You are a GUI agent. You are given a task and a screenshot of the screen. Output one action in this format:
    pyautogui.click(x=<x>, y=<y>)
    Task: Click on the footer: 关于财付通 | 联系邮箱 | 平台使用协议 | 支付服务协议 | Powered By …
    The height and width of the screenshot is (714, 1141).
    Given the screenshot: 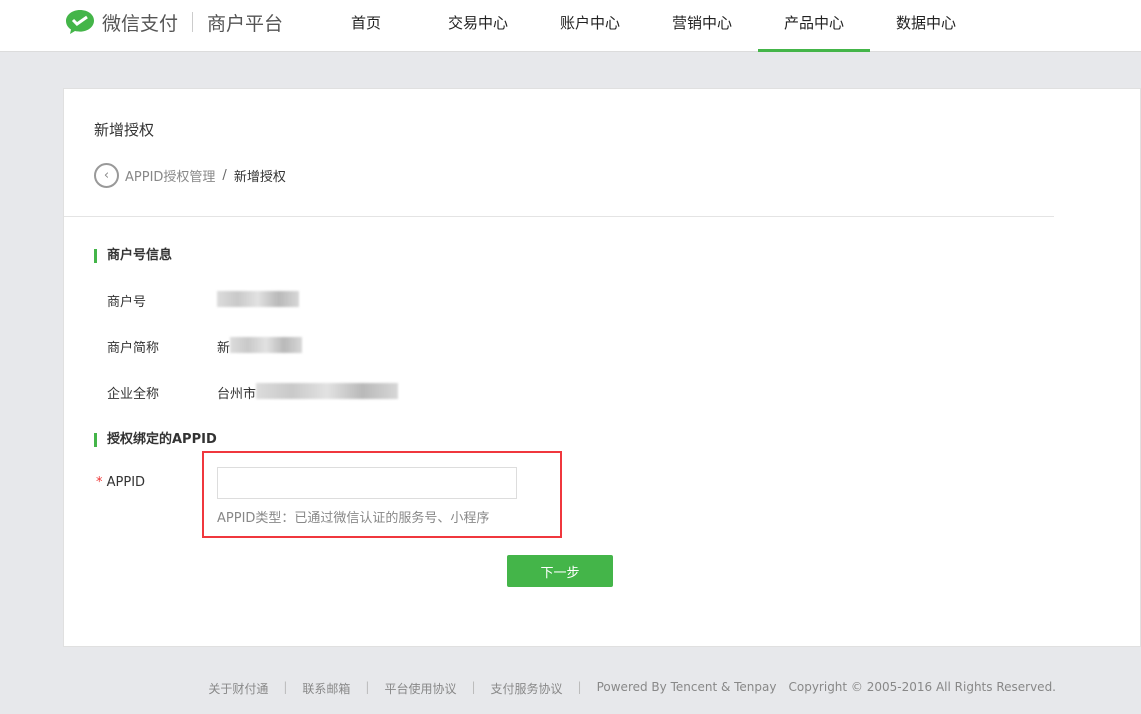 What is the action you would take?
    pyautogui.click(x=632, y=688)
    